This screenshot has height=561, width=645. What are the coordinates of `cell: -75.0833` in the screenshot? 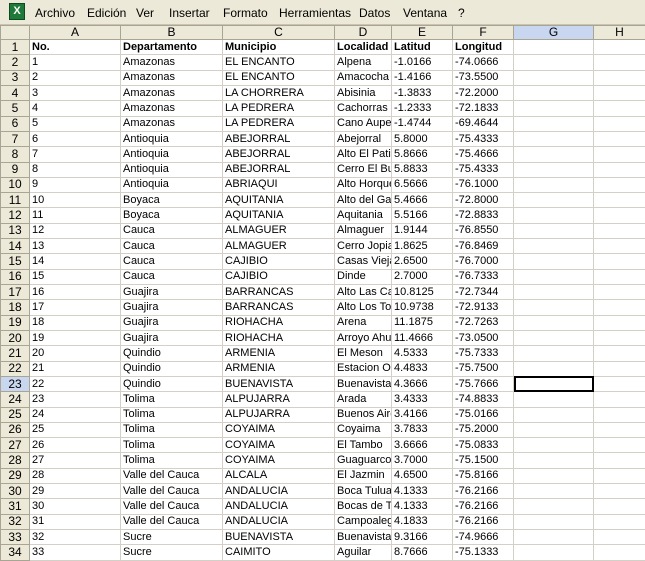 It's located at (483, 445).